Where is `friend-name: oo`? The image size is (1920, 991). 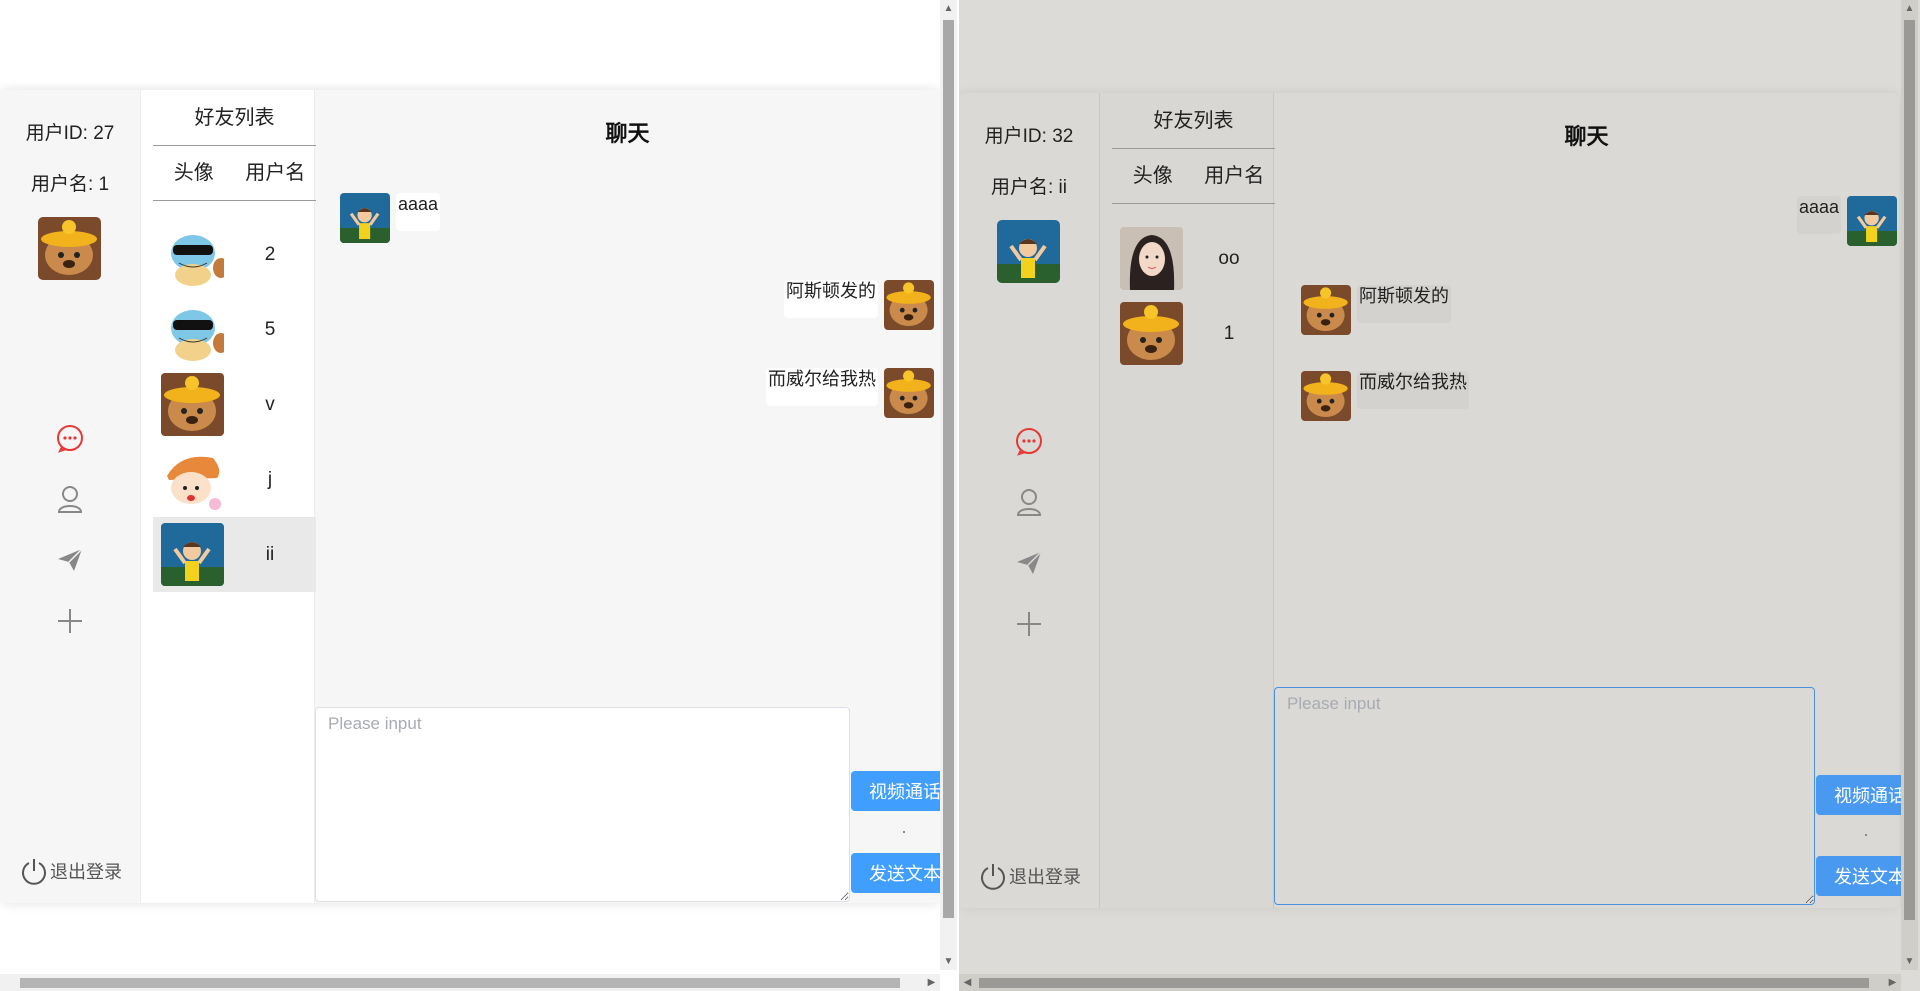
friend-name: oo is located at coordinates (1229, 258).